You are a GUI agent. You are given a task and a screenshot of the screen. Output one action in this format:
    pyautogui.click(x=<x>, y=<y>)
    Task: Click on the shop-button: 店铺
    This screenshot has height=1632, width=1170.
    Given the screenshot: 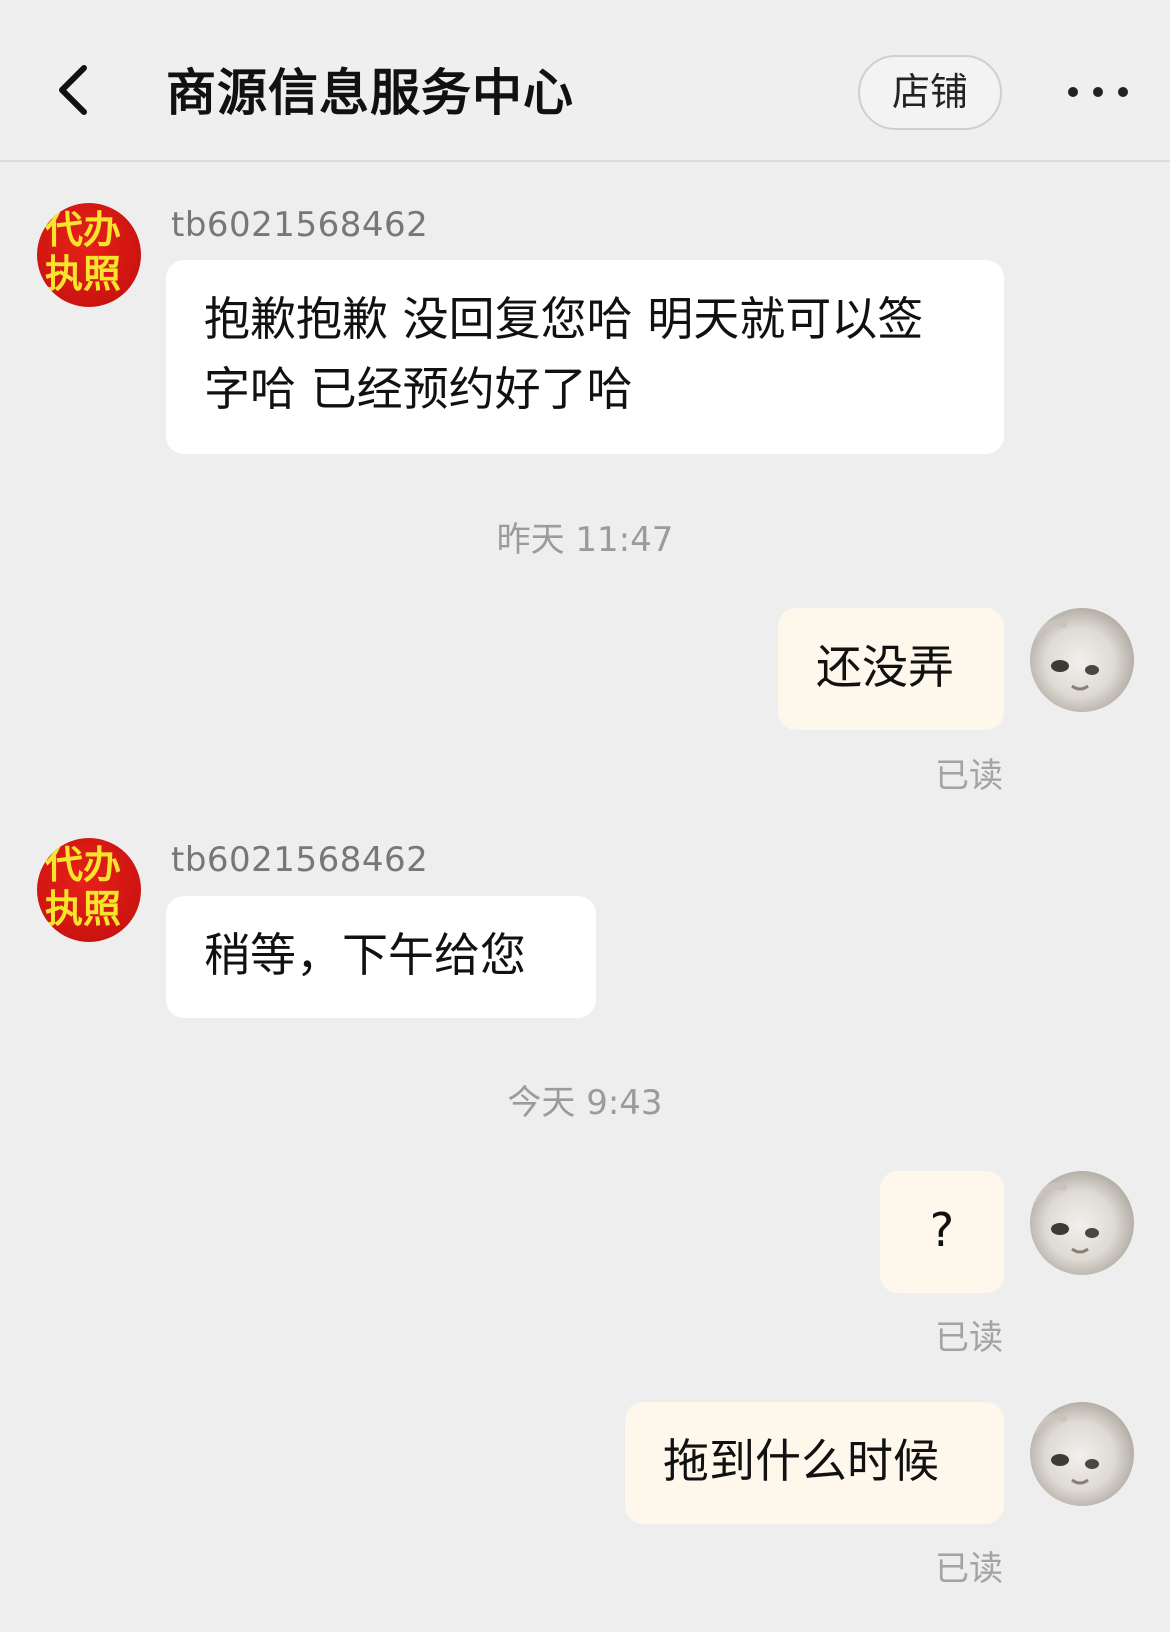 What is the action you would take?
    pyautogui.click(x=930, y=92)
    